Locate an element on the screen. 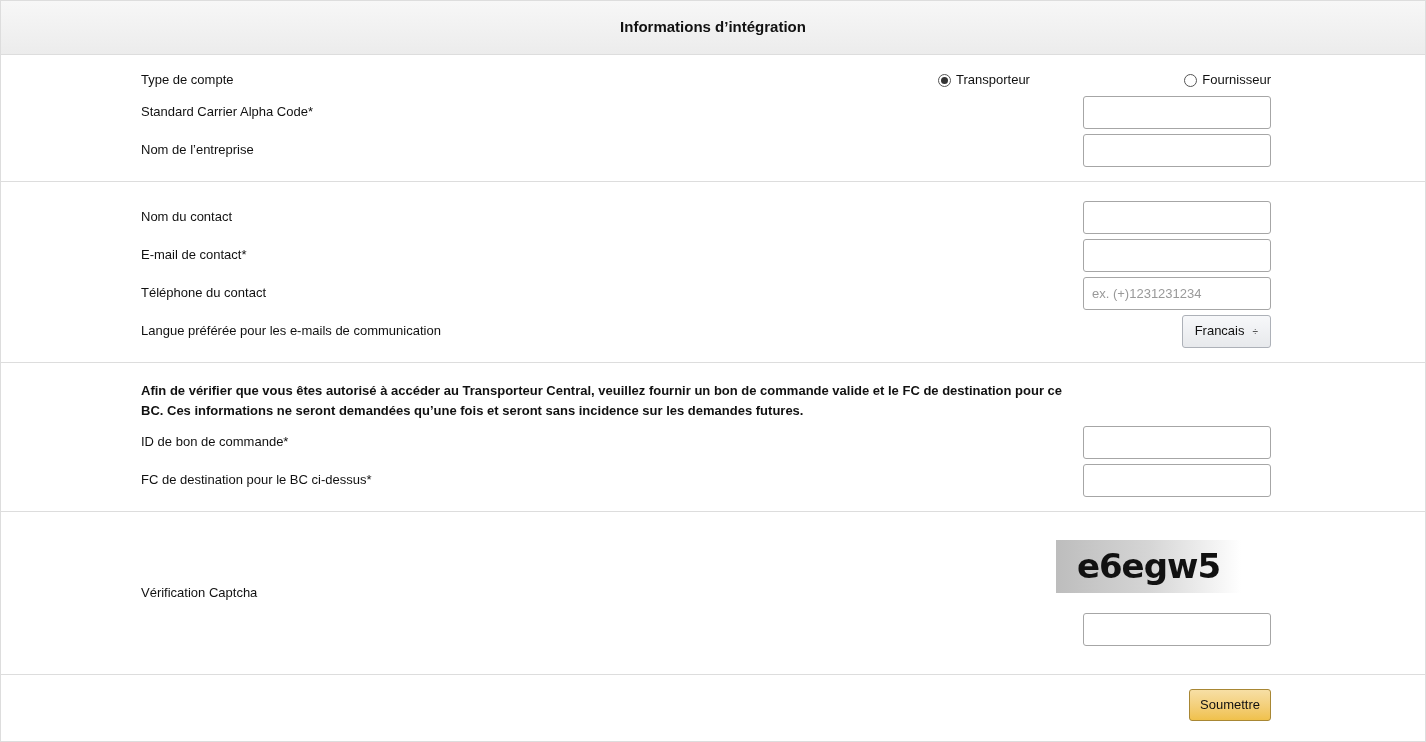 Image resolution: width=1426 pixels, height=742 pixels. language-select: Francais ÷ is located at coordinates (1226, 331).